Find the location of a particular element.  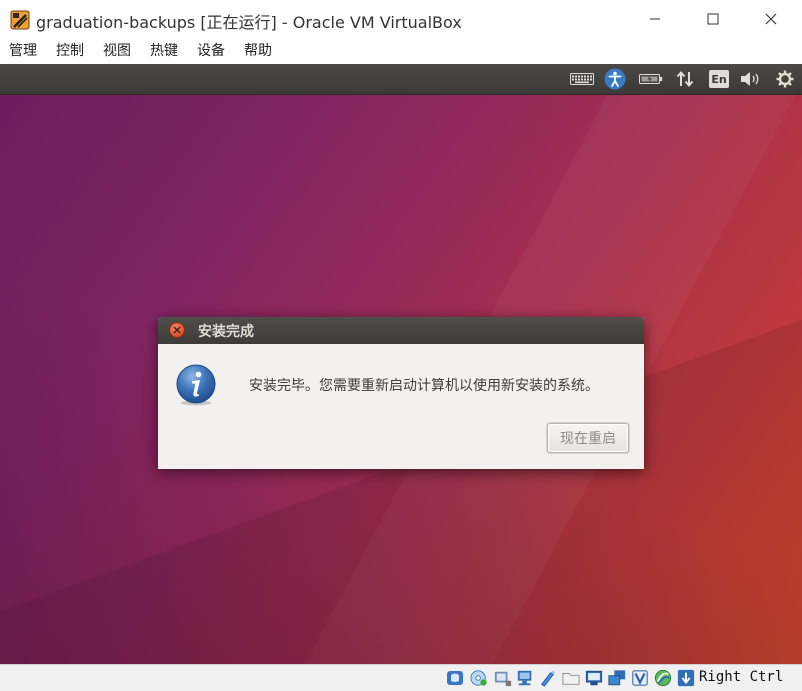

panel-battery-indicator is located at coordinates (651, 79).